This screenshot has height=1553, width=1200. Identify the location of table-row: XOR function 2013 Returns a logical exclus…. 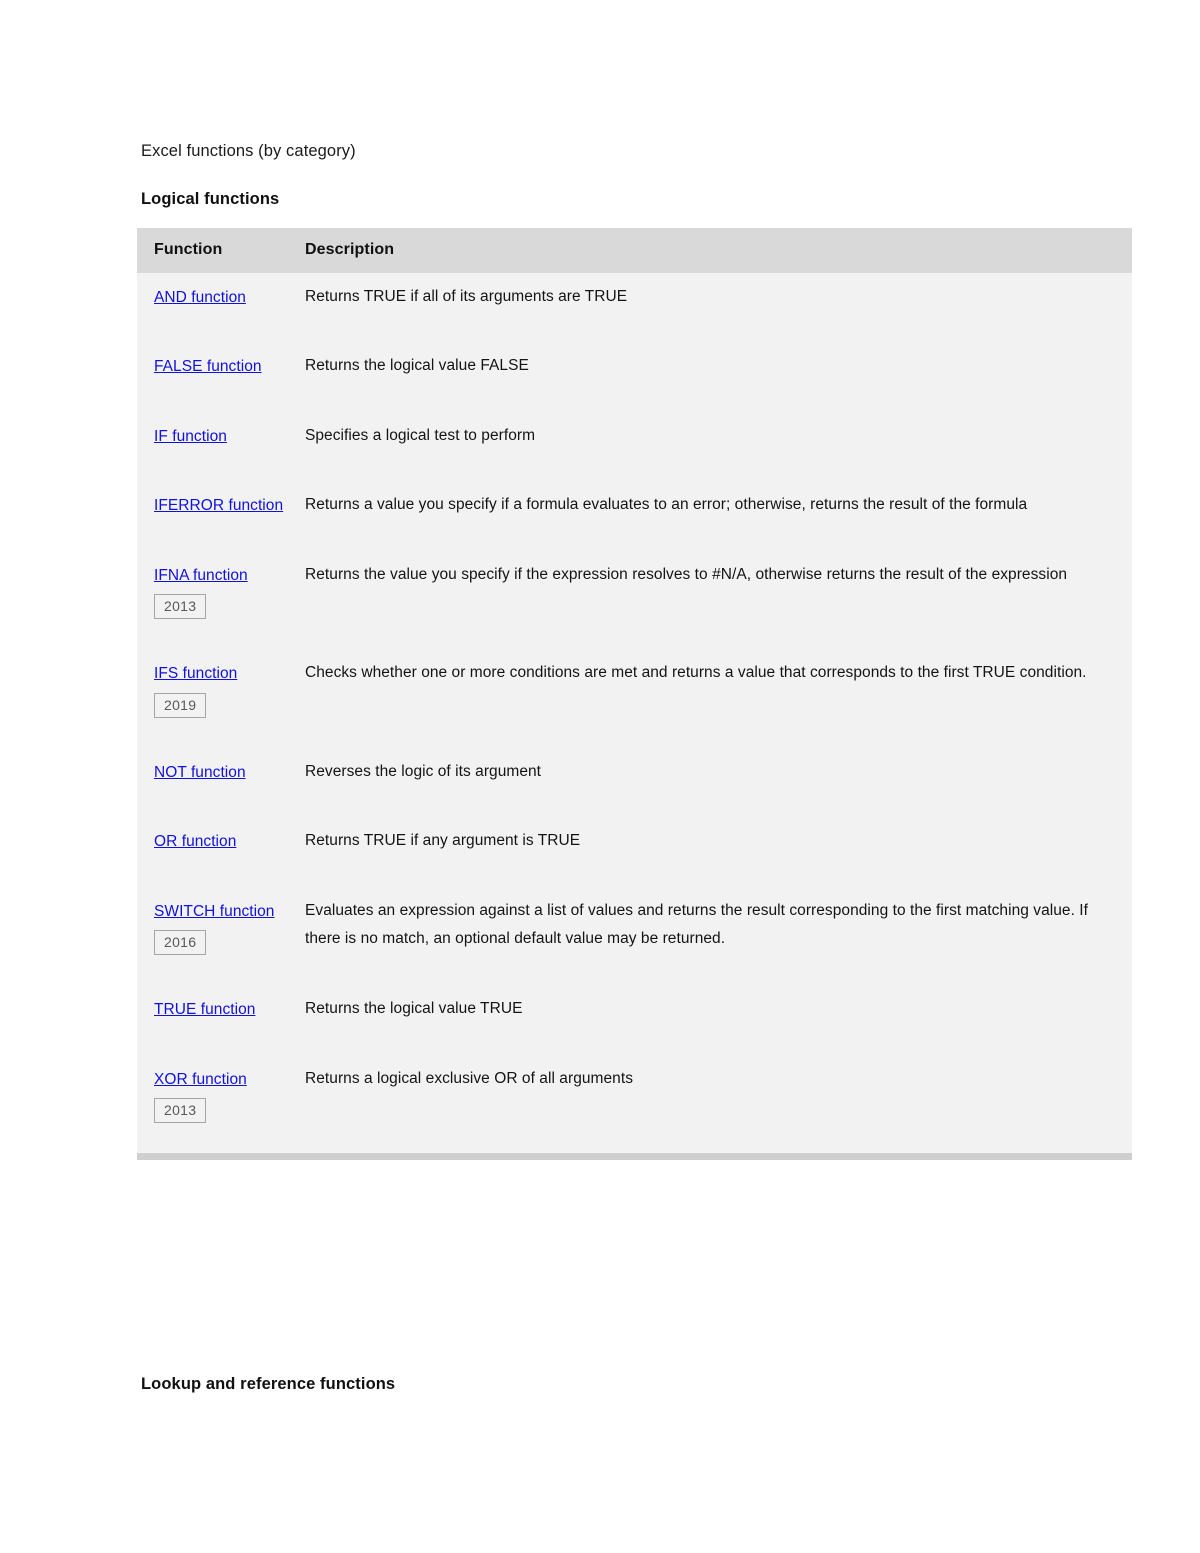
(634, 1104).